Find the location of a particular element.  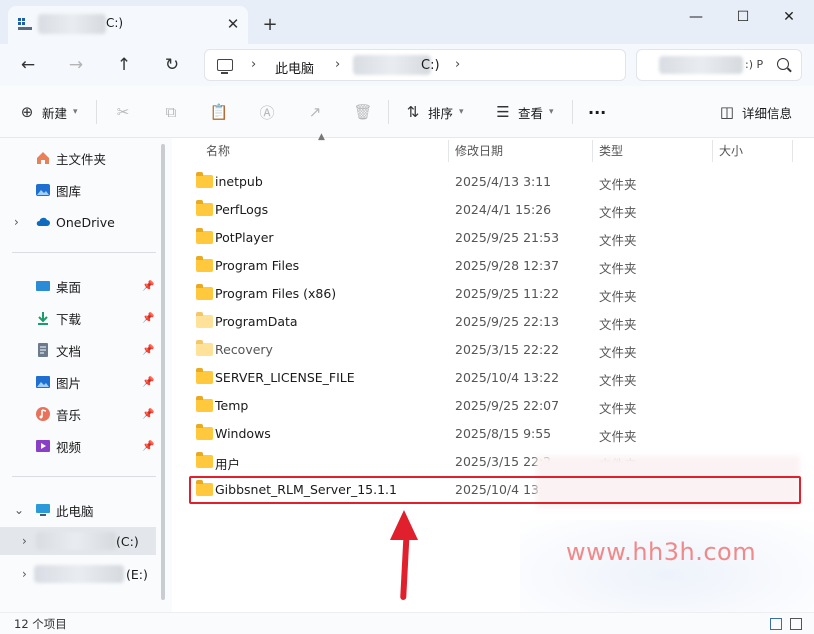

forward-button: → is located at coordinates (76, 65).